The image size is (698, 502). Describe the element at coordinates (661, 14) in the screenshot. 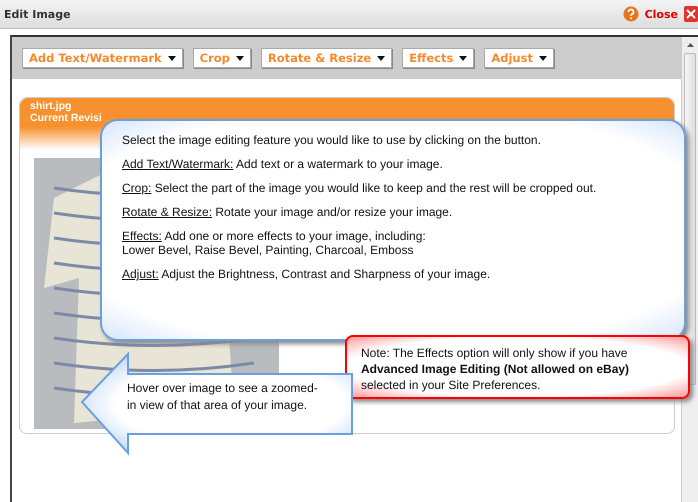

I see `close-link: Close` at that location.